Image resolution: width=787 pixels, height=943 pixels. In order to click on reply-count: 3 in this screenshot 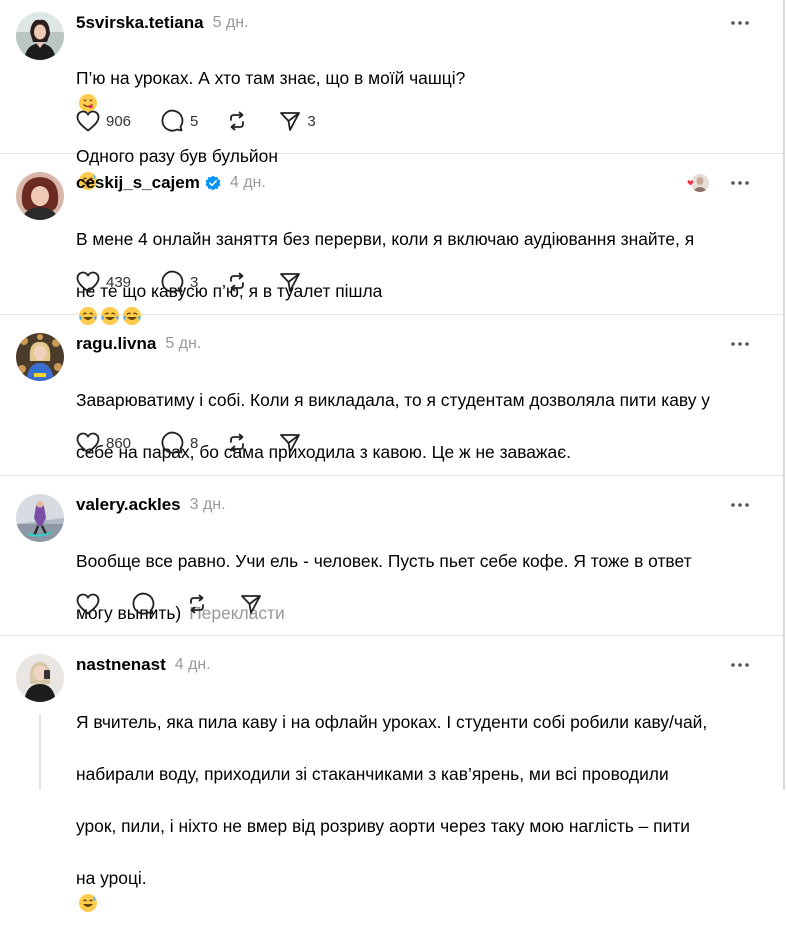, I will do `click(194, 282)`.